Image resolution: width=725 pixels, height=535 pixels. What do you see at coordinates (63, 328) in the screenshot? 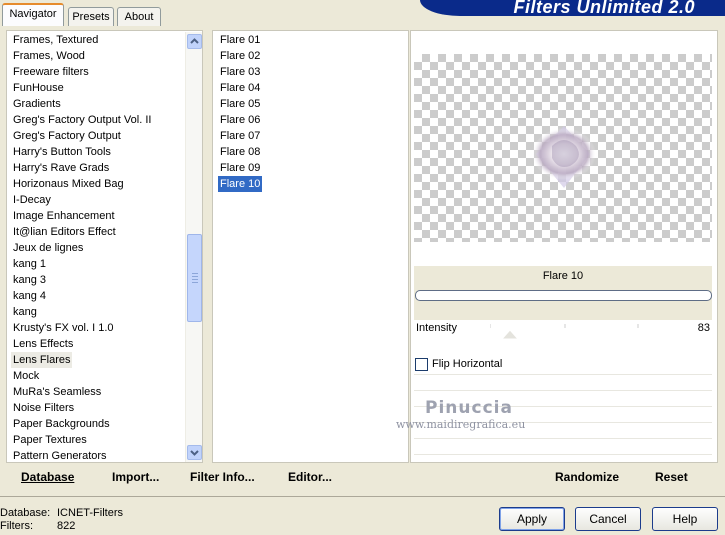
I see `category-item: Krusty's FX vol. I 1.0` at bounding box center [63, 328].